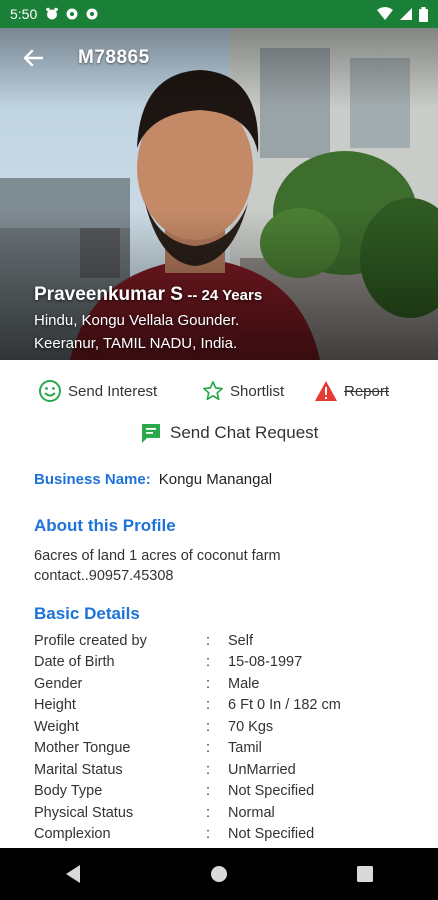 The image size is (438, 900). What do you see at coordinates (224, 727) in the screenshot?
I see `detail-row: Weight:70 Kgs` at bounding box center [224, 727].